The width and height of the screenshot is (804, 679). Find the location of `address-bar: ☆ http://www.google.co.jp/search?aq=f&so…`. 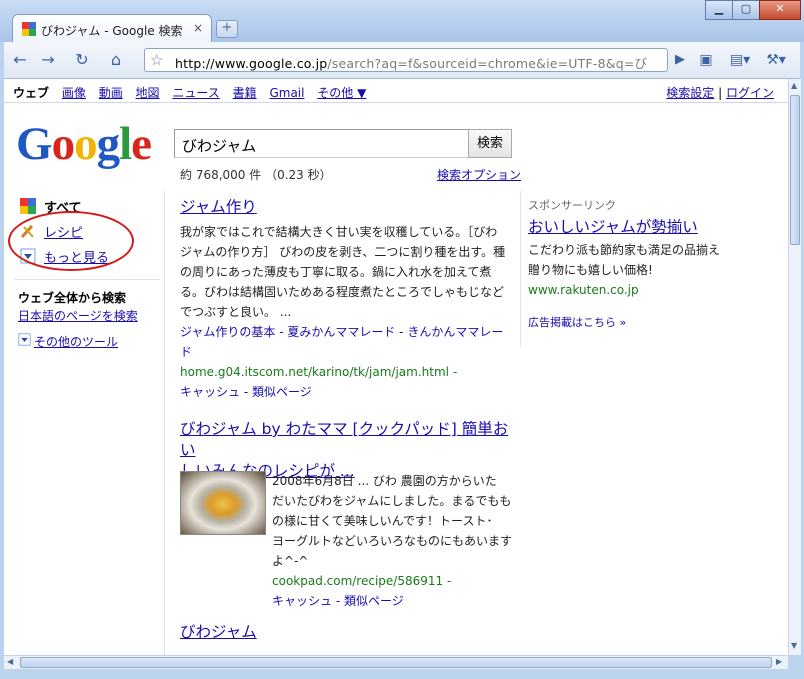

address-bar: ☆ http://www.google.co.jp/search?aq=f&so… is located at coordinates (406, 60).